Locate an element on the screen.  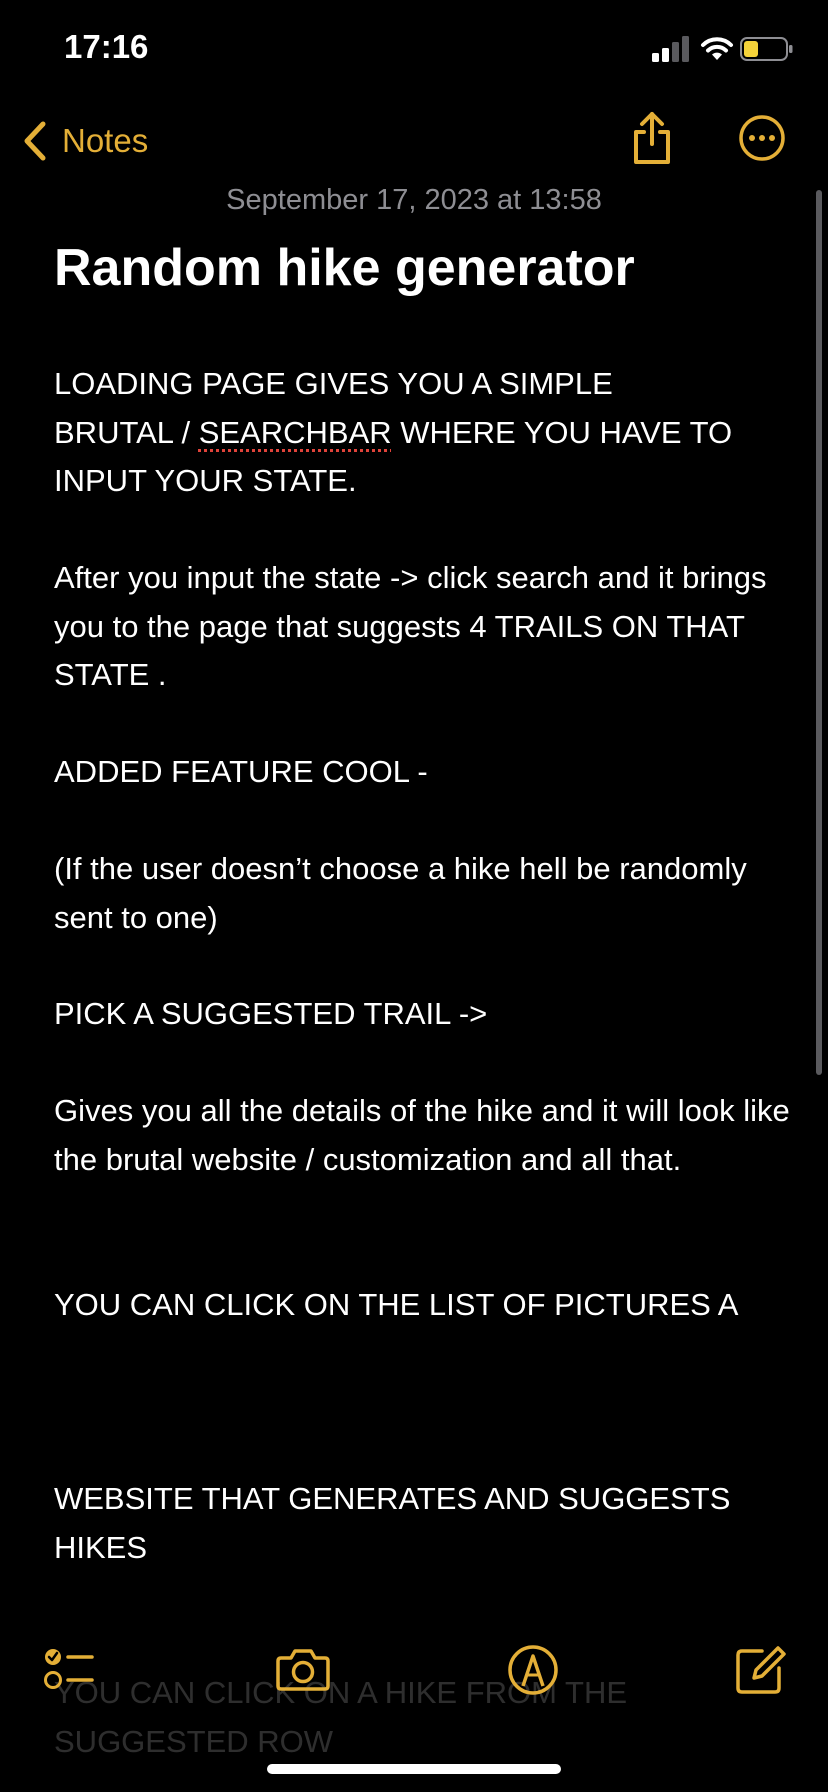
note-title: Random hike generator is located at coordinates (424, 268).